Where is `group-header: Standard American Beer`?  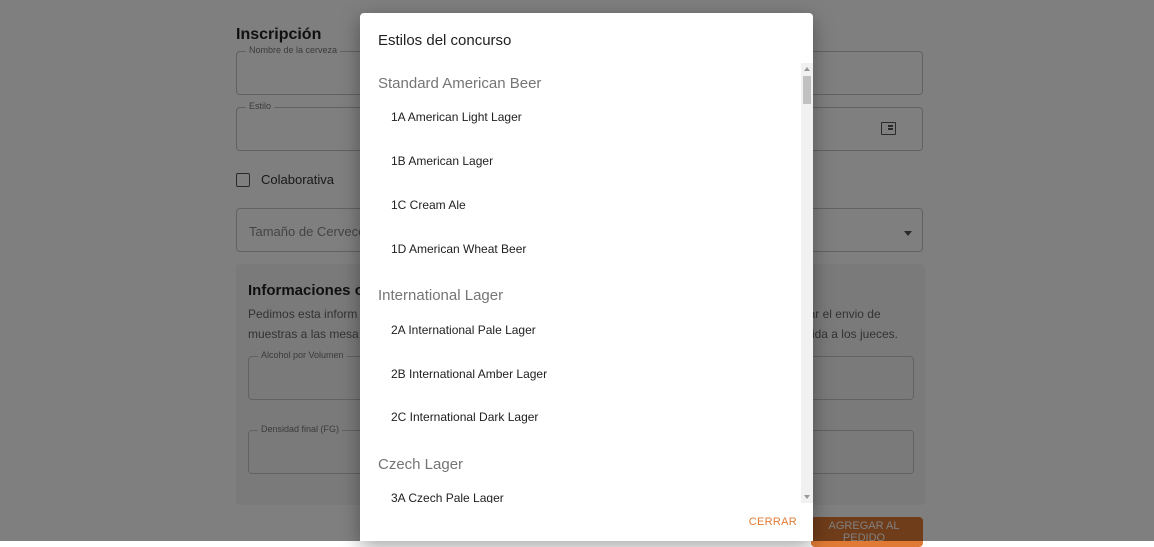
group-header: Standard American Beer is located at coordinates (460, 83).